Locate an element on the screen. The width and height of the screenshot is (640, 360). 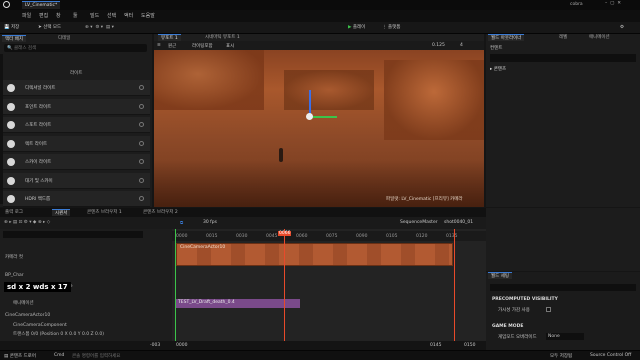
camera-speed: 4 is located at coordinates (461, 45).